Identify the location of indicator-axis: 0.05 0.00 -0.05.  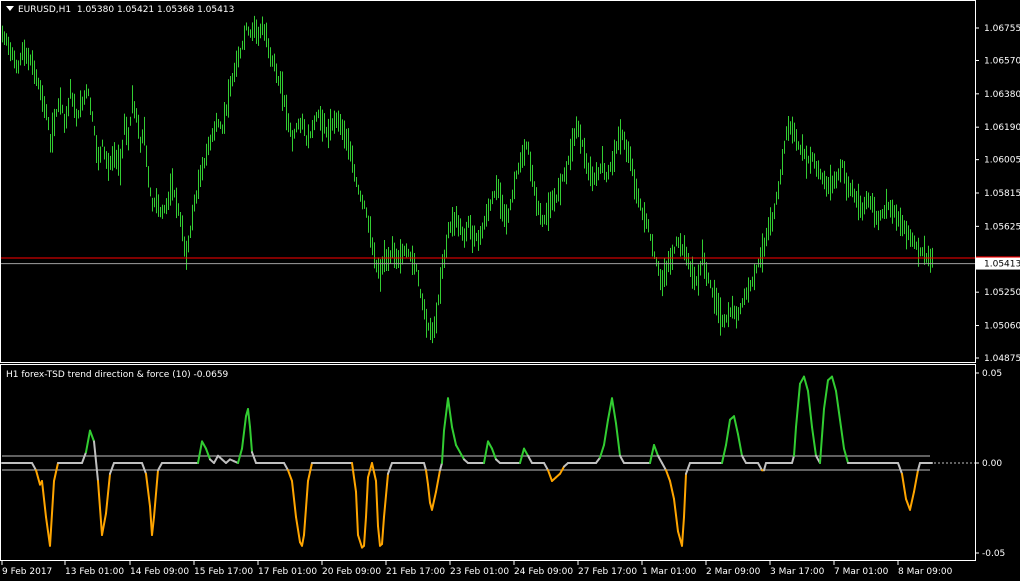
(990, 464).